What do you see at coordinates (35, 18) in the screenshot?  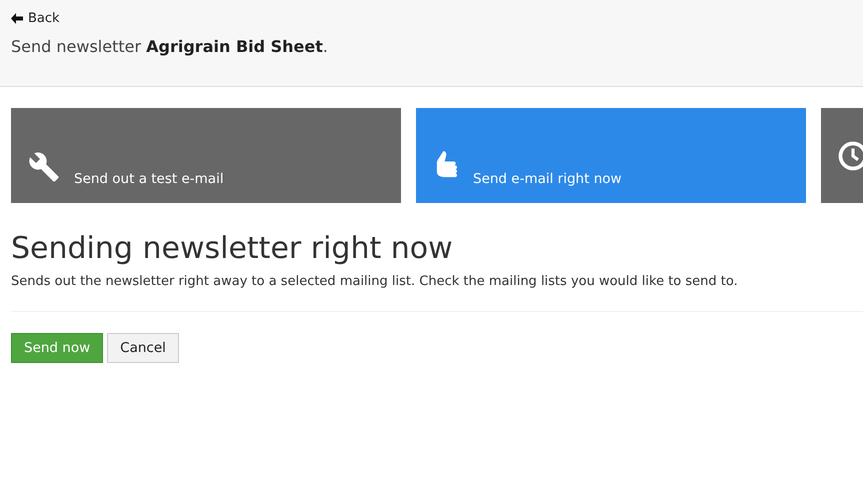 I see `back-link: Back` at bounding box center [35, 18].